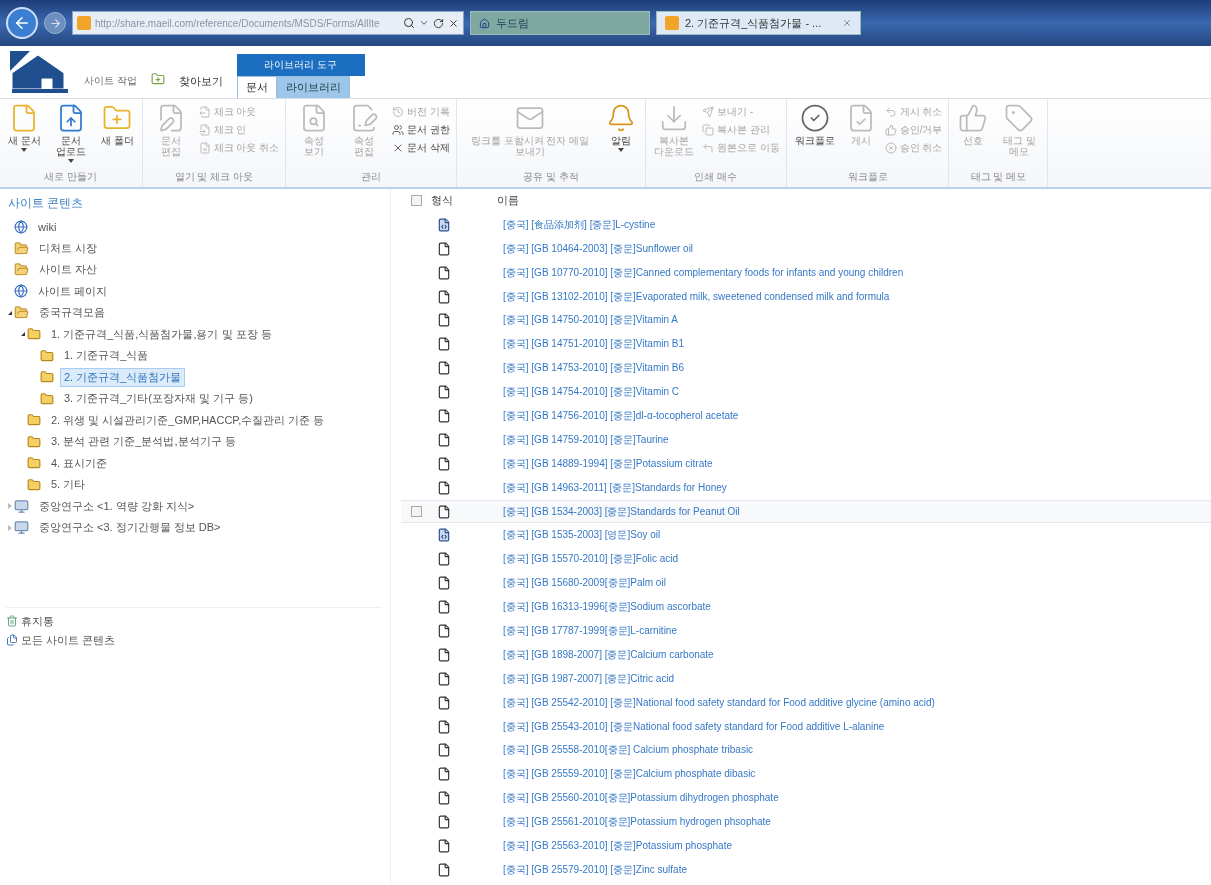 The image size is (1211, 885). What do you see at coordinates (117, 135) in the screenshot?
I see `ribbon-button: 새 폴더` at bounding box center [117, 135].